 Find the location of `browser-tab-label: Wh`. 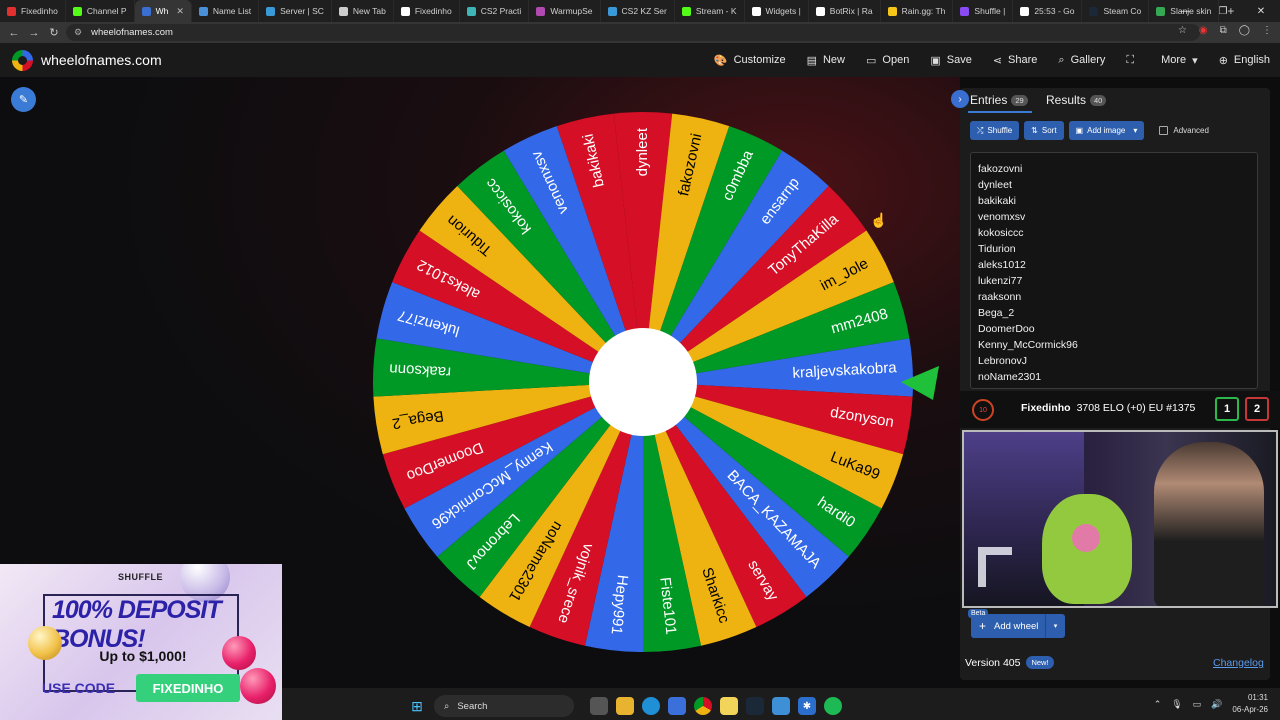

browser-tab-label: Wh is located at coordinates (162, 11).